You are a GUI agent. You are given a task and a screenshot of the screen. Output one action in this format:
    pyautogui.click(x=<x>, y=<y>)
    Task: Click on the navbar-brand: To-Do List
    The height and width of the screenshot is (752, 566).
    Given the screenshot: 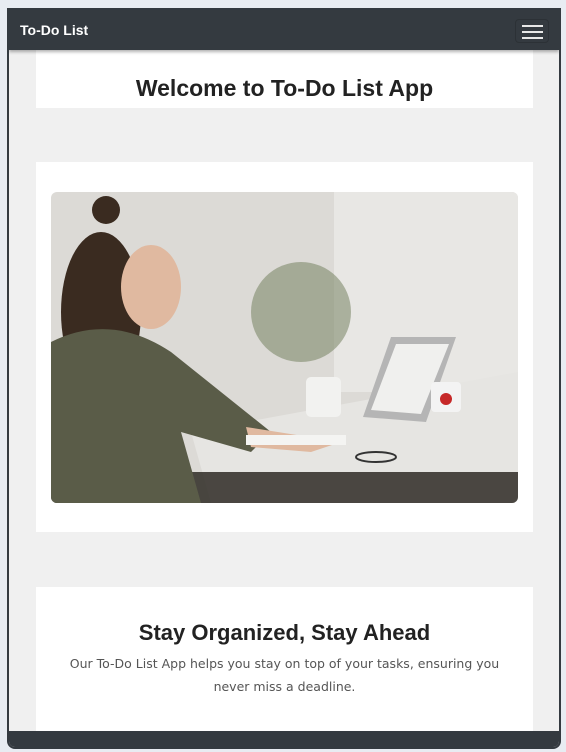 What is the action you would take?
    pyautogui.click(x=54, y=30)
    